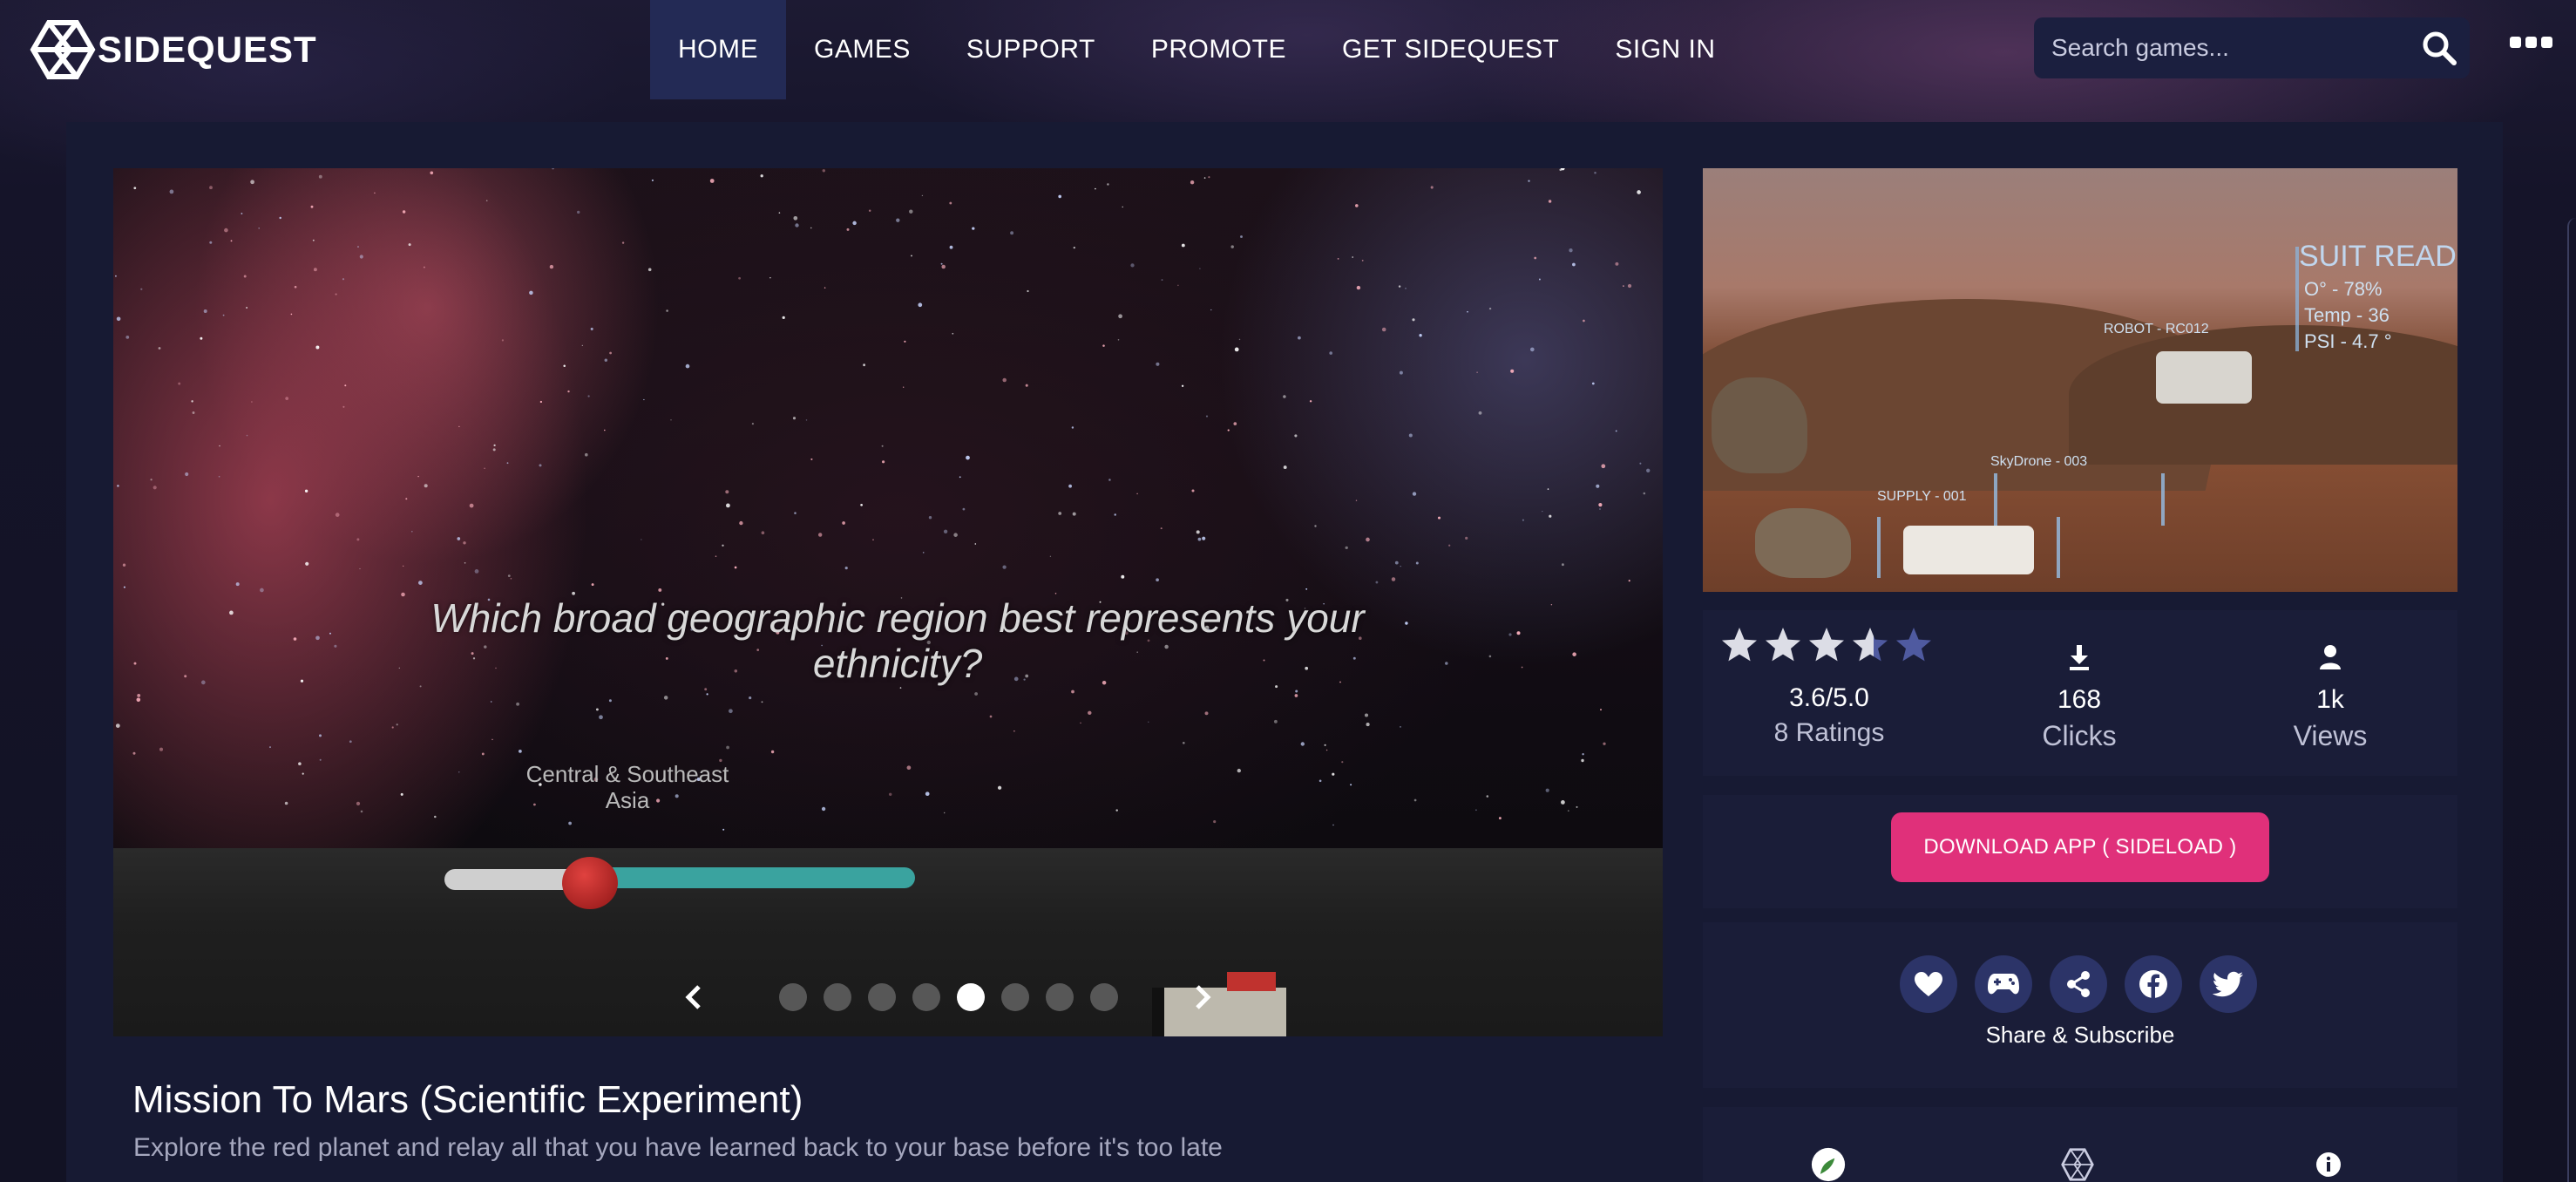 This screenshot has height=1182, width=2576. Describe the element at coordinates (173, 49) in the screenshot. I see `sidequest-logo: SIDEQUEST` at that location.